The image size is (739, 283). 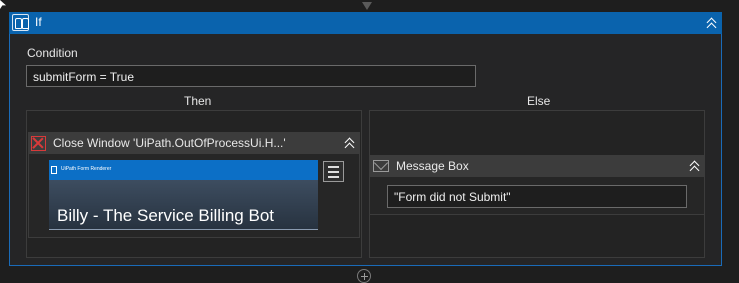 What do you see at coordinates (333, 171) in the screenshot?
I see `hamburger-menu-icon` at bounding box center [333, 171].